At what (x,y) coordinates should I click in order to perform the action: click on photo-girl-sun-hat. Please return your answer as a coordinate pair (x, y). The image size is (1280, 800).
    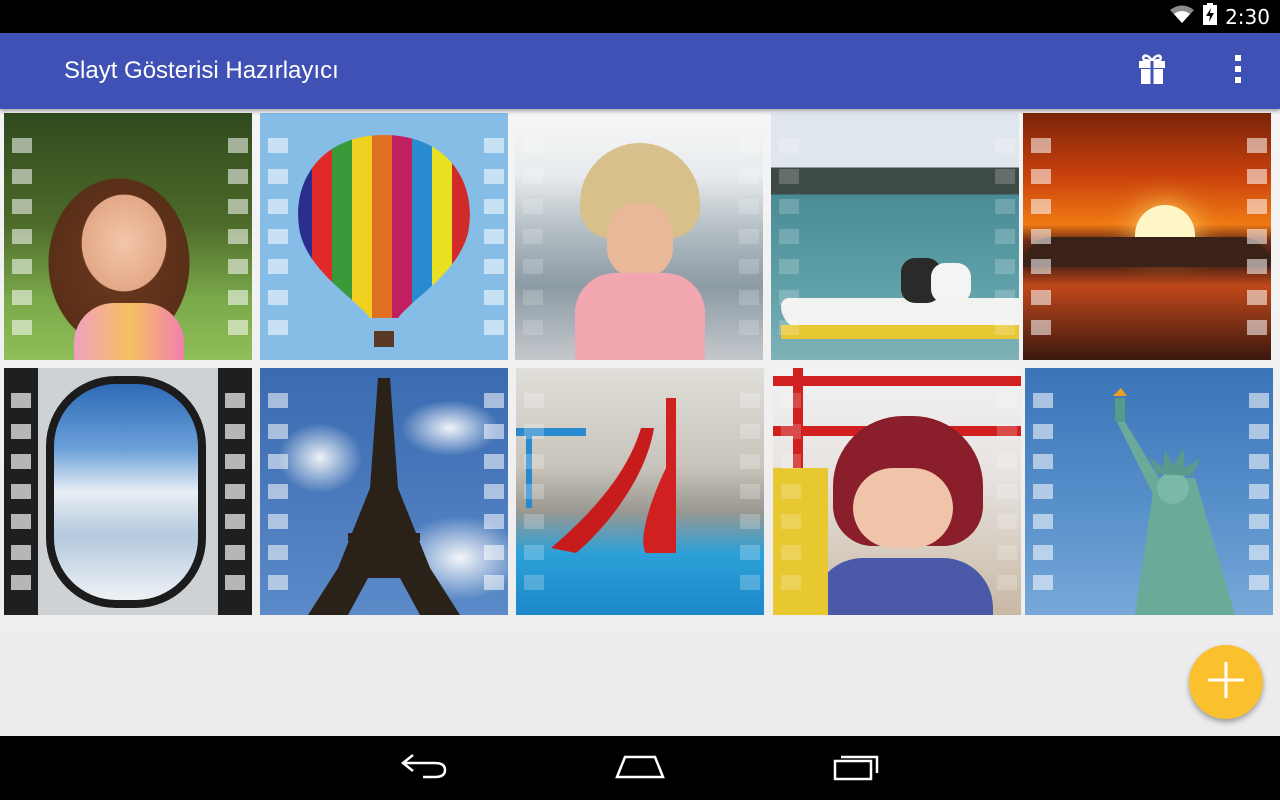
    Looking at the image, I should click on (639, 236).